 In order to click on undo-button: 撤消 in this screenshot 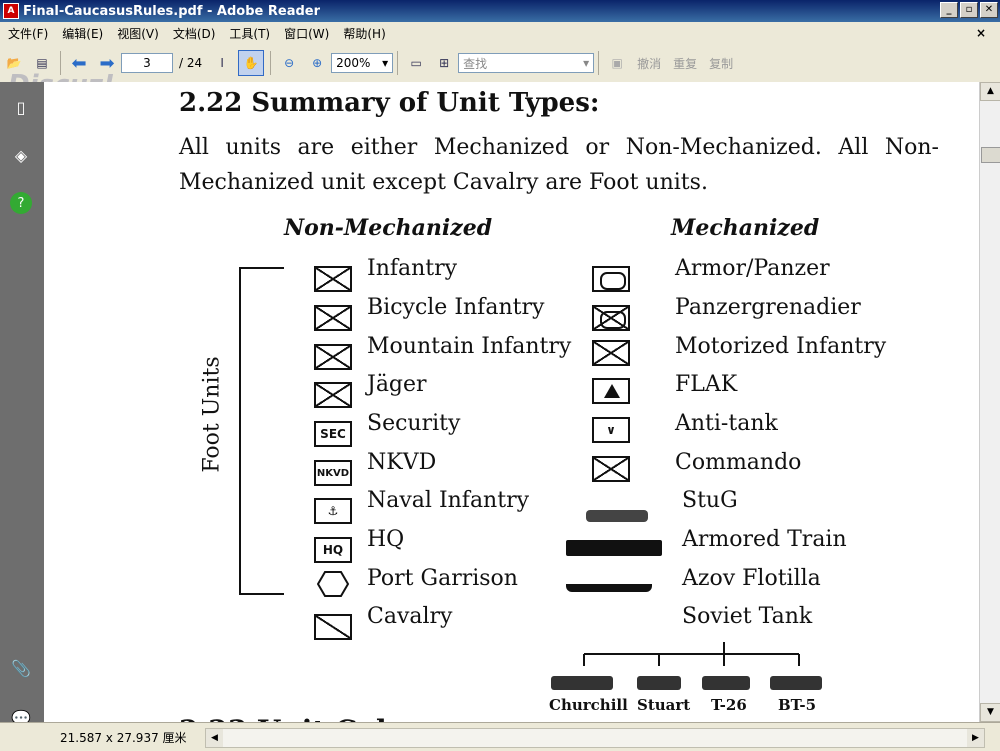, I will do `click(649, 63)`.